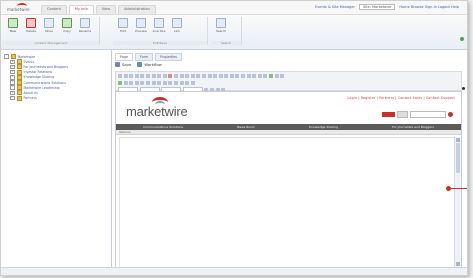 Image resolution: width=473 pixels, height=278 pixels. I want to click on site-manager-link: Events & Site Manager, so click(335, 7).